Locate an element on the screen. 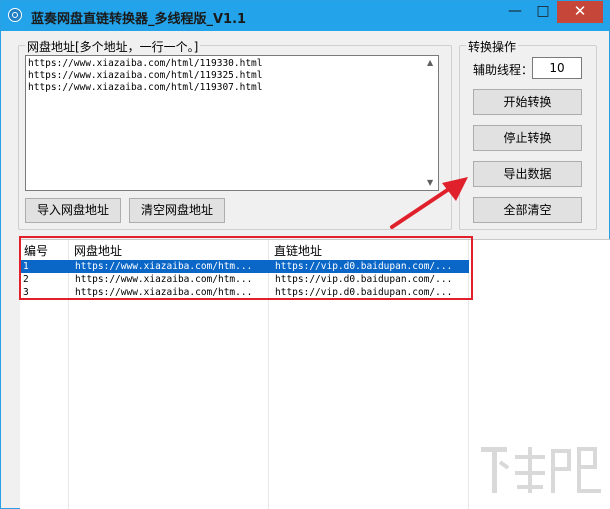  close-button: ✕ is located at coordinates (580, 12).